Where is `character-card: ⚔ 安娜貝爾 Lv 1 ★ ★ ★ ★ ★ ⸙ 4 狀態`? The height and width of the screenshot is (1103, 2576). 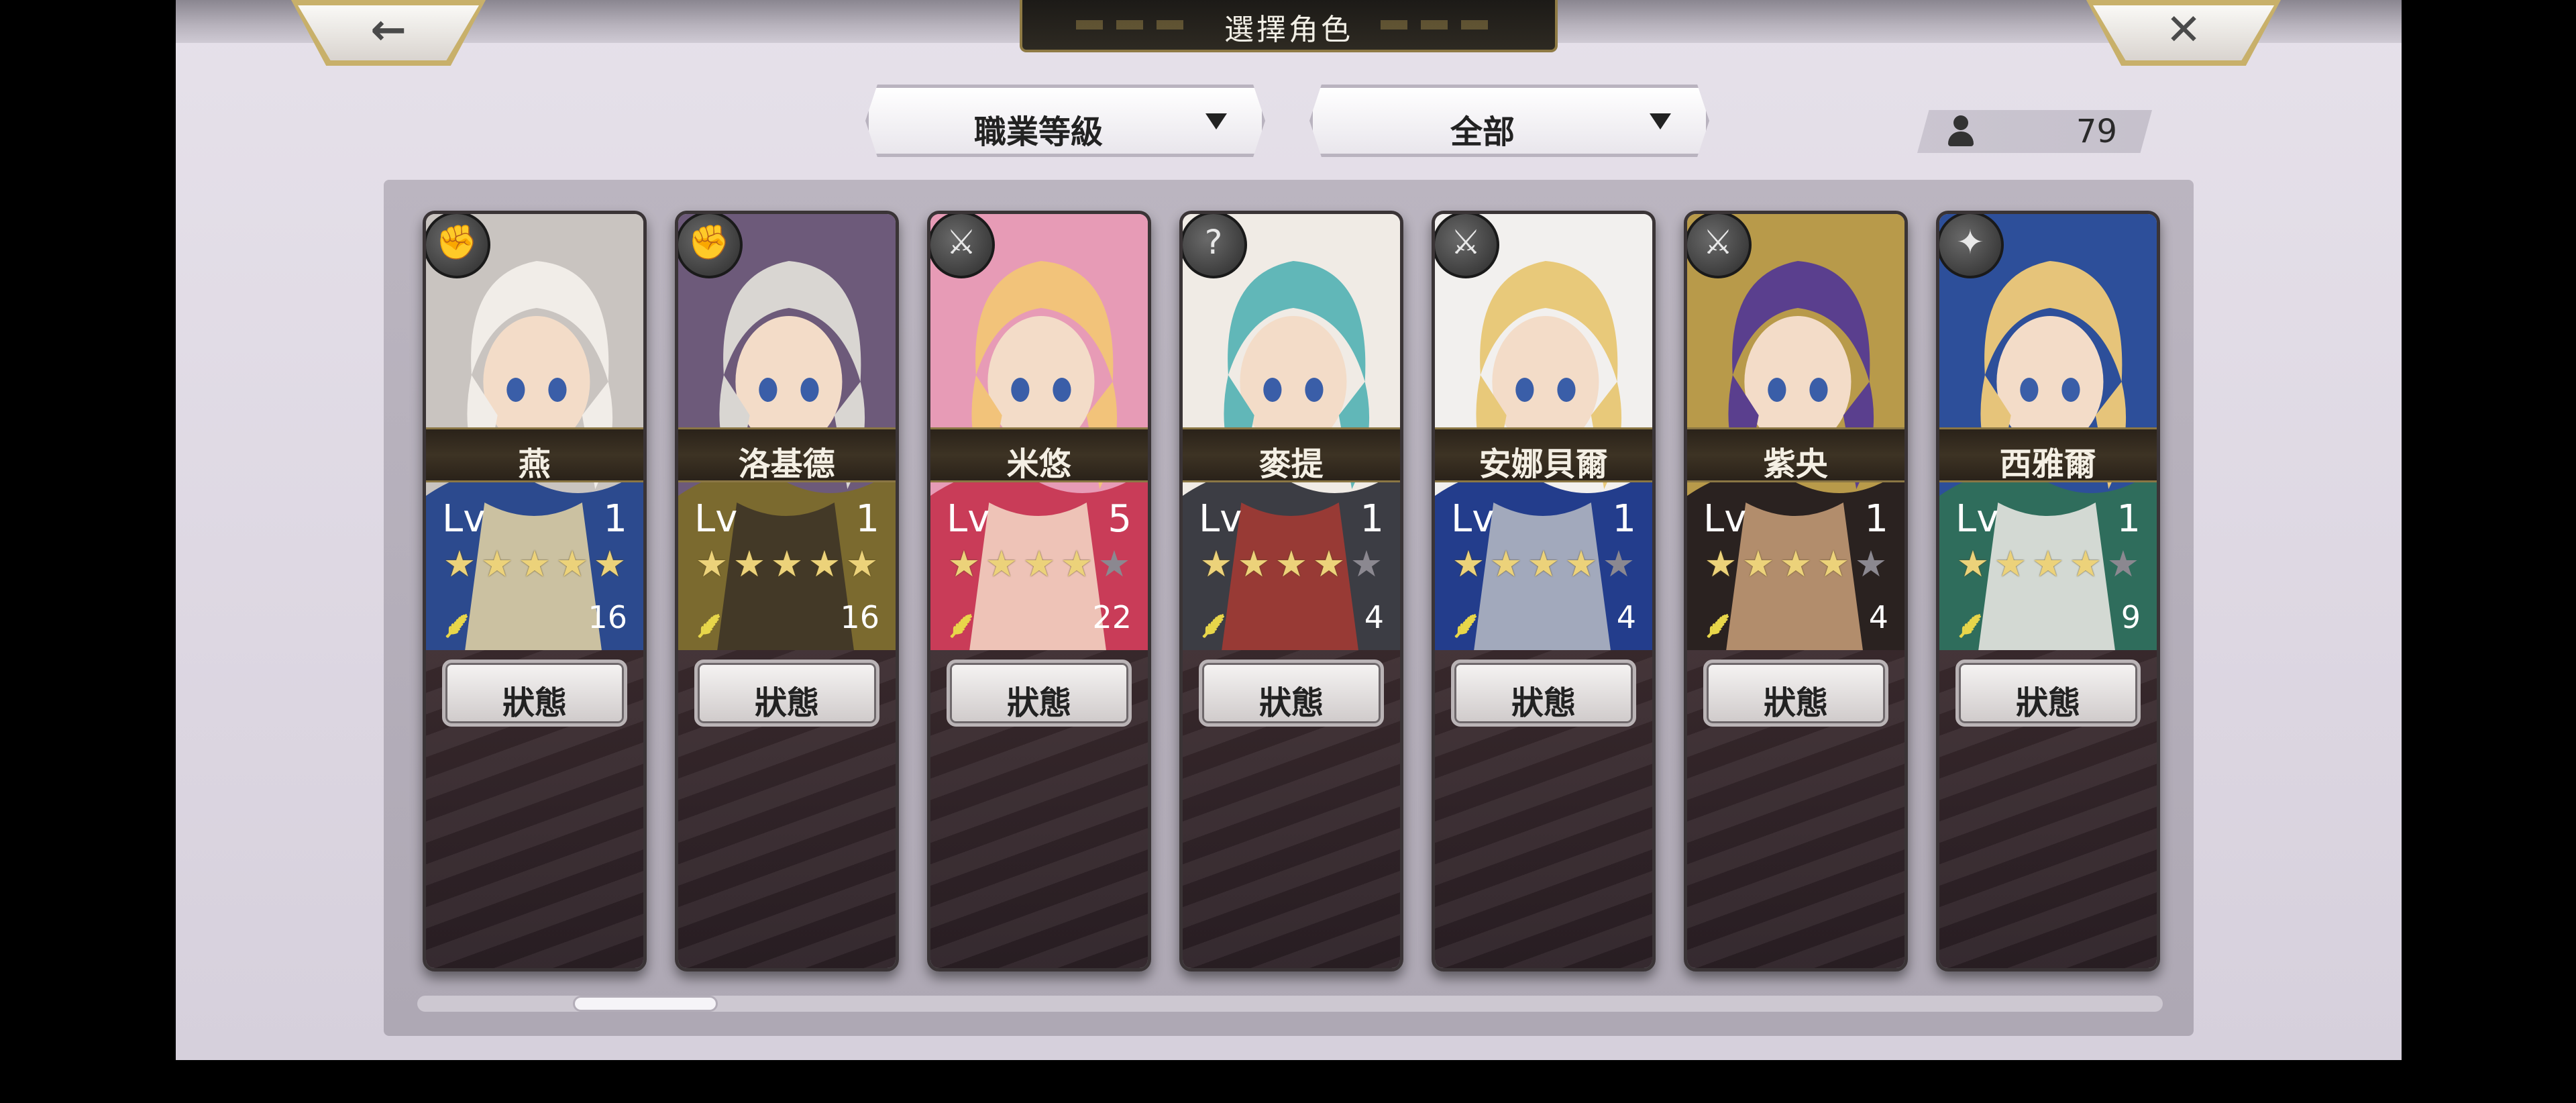 character-card: ⚔ 安娜貝爾 Lv 1 ★ ★ ★ ★ ★ ⸙ 4 狀態 is located at coordinates (1544, 591).